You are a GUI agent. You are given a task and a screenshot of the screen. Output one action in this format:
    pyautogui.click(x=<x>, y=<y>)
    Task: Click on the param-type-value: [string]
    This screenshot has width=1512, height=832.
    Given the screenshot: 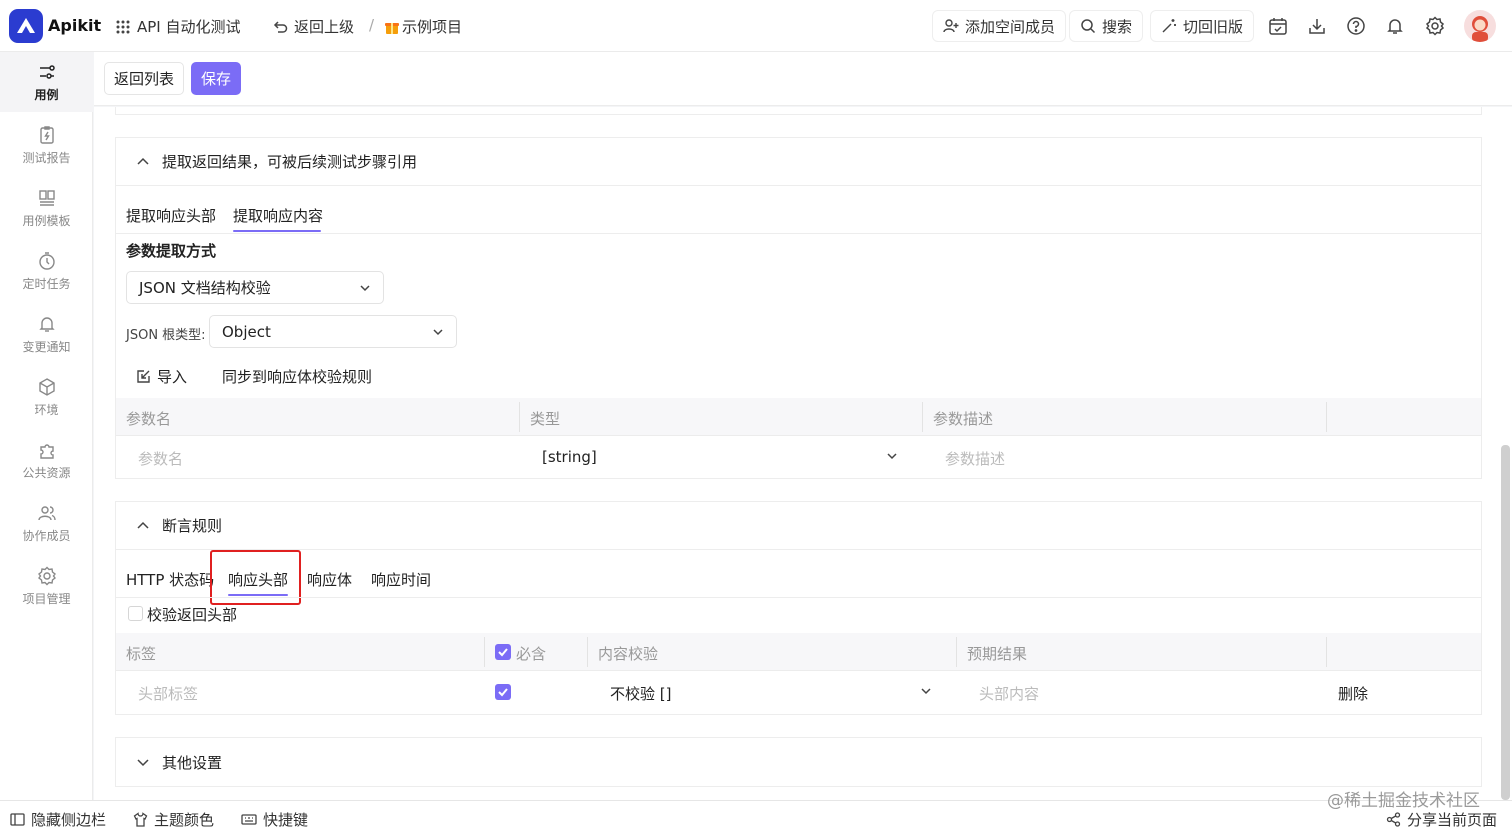 What is the action you would take?
    pyautogui.click(x=569, y=457)
    